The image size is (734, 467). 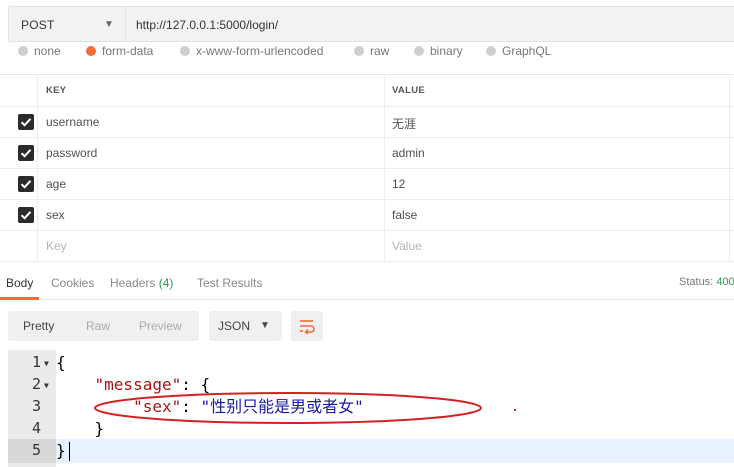 I want to click on wrap-lines-button, so click(x=307, y=326).